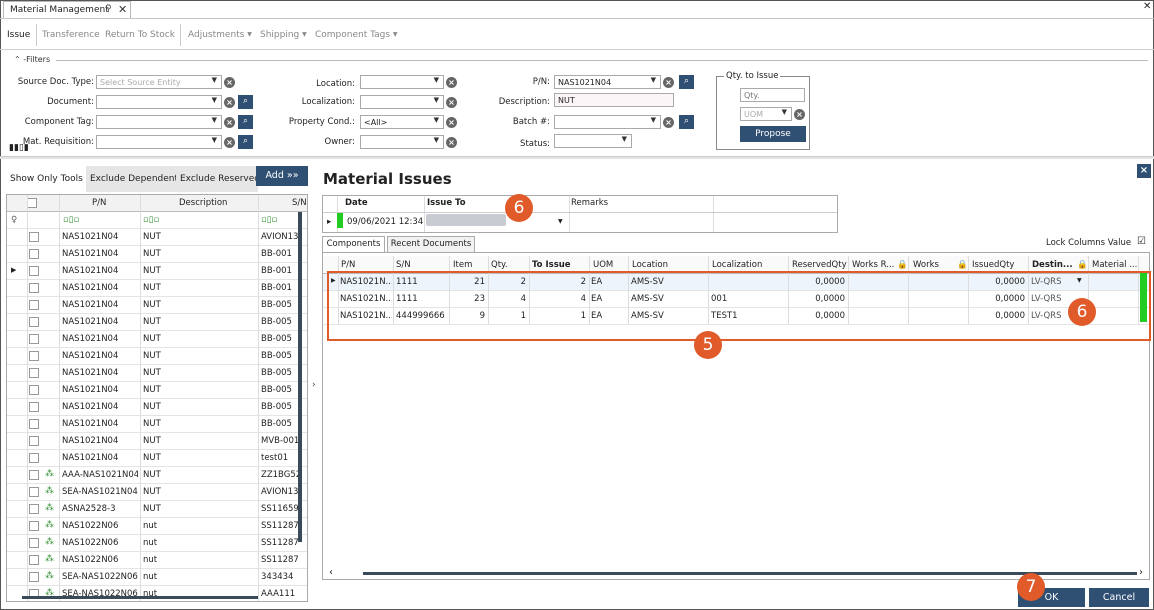 The image size is (1154, 610). I want to click on component-tag-select: ▼, so click(159, 122).